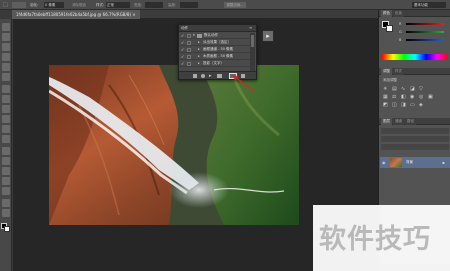  I want to click on brush-tool-icon, so click(6, 99).